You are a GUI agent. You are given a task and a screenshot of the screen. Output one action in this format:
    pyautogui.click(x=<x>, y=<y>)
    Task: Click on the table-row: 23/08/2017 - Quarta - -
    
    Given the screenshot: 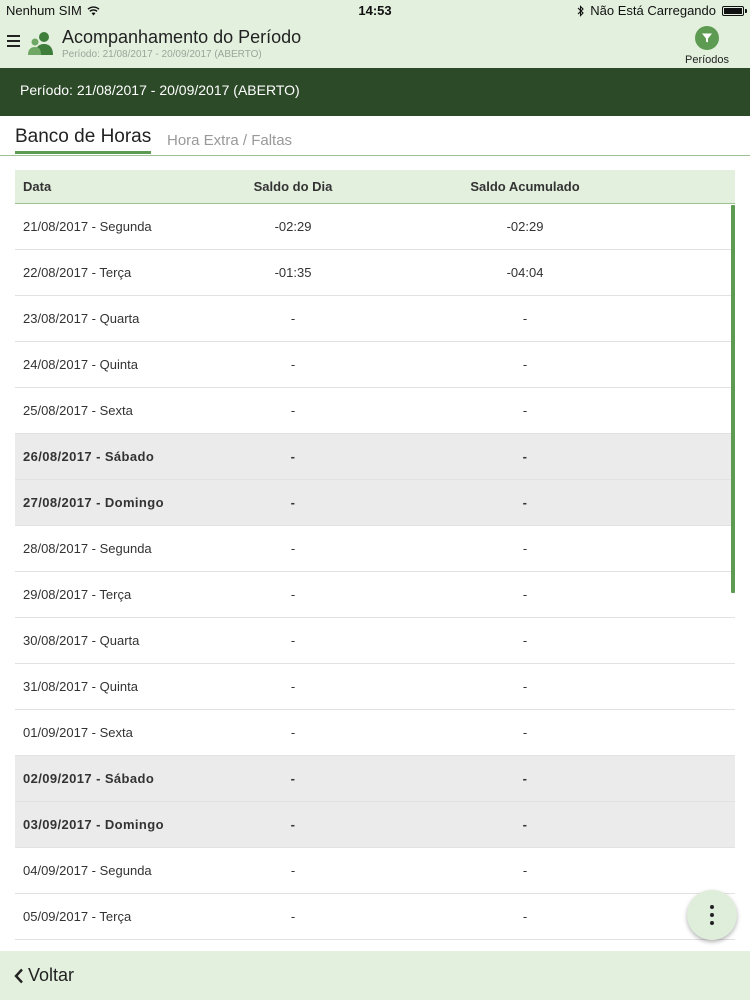 What is the action you would take?
    pyautogui.click(x=375, y=319)
    